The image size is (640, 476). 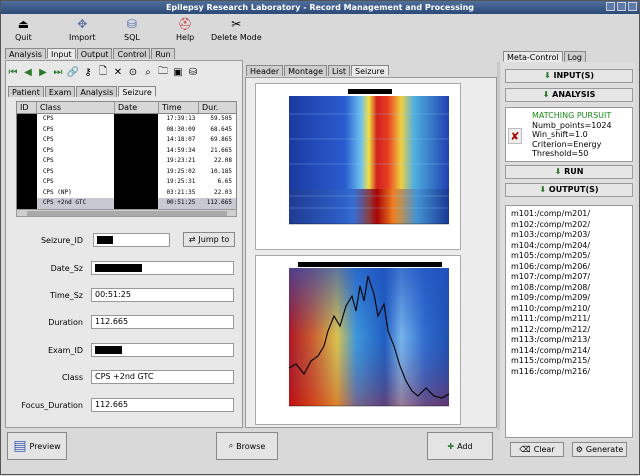 I want to click on output-item: m101:/comp/m201/, so click(x=569, y=214).